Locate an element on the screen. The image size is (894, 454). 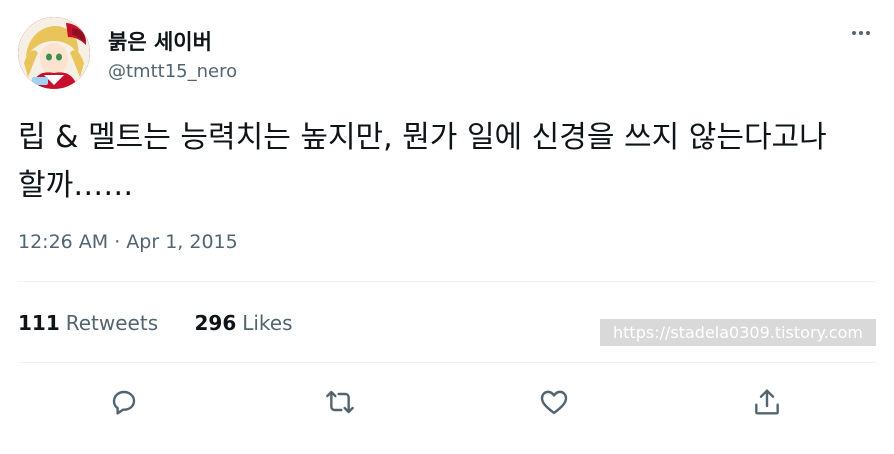
retweet-icon is located at coordinates (340, 402).